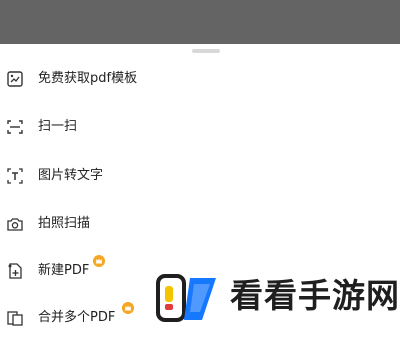 The image size is (400, 339). I want to click on menu-item-label: 图片转文字, so click(71, 175).